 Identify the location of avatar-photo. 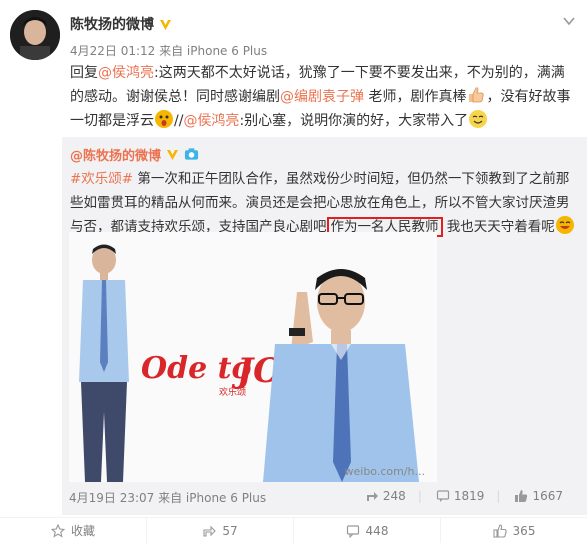
(35, 35).